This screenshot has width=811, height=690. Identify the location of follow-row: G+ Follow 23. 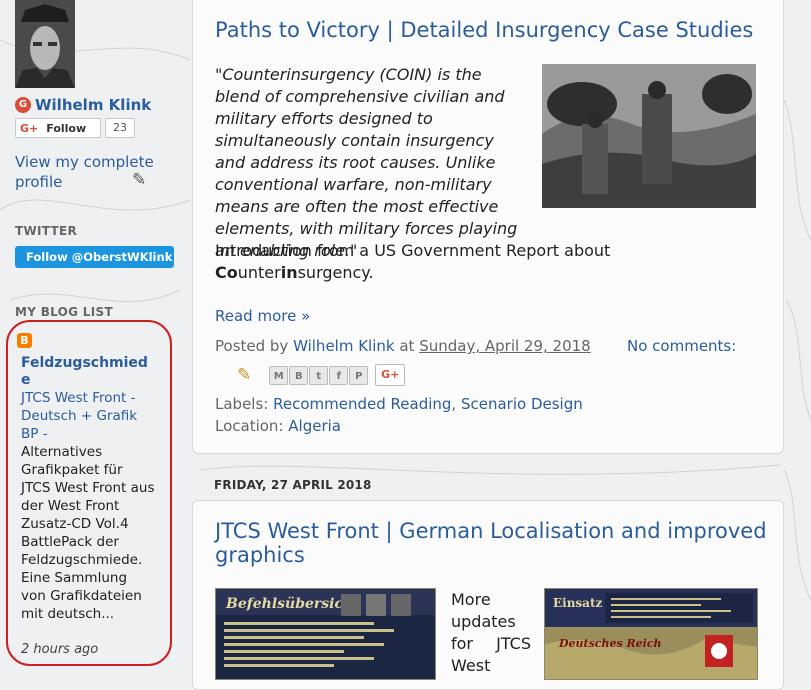
(75, 128).